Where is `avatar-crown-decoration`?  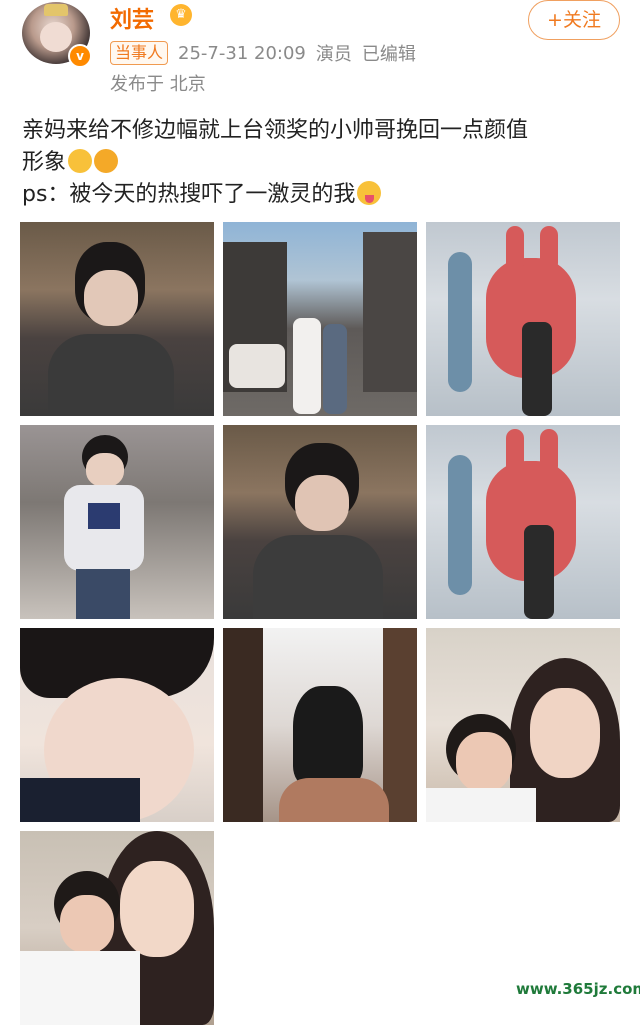 avatar-crown-decoration is located at coordinates (56, 10).